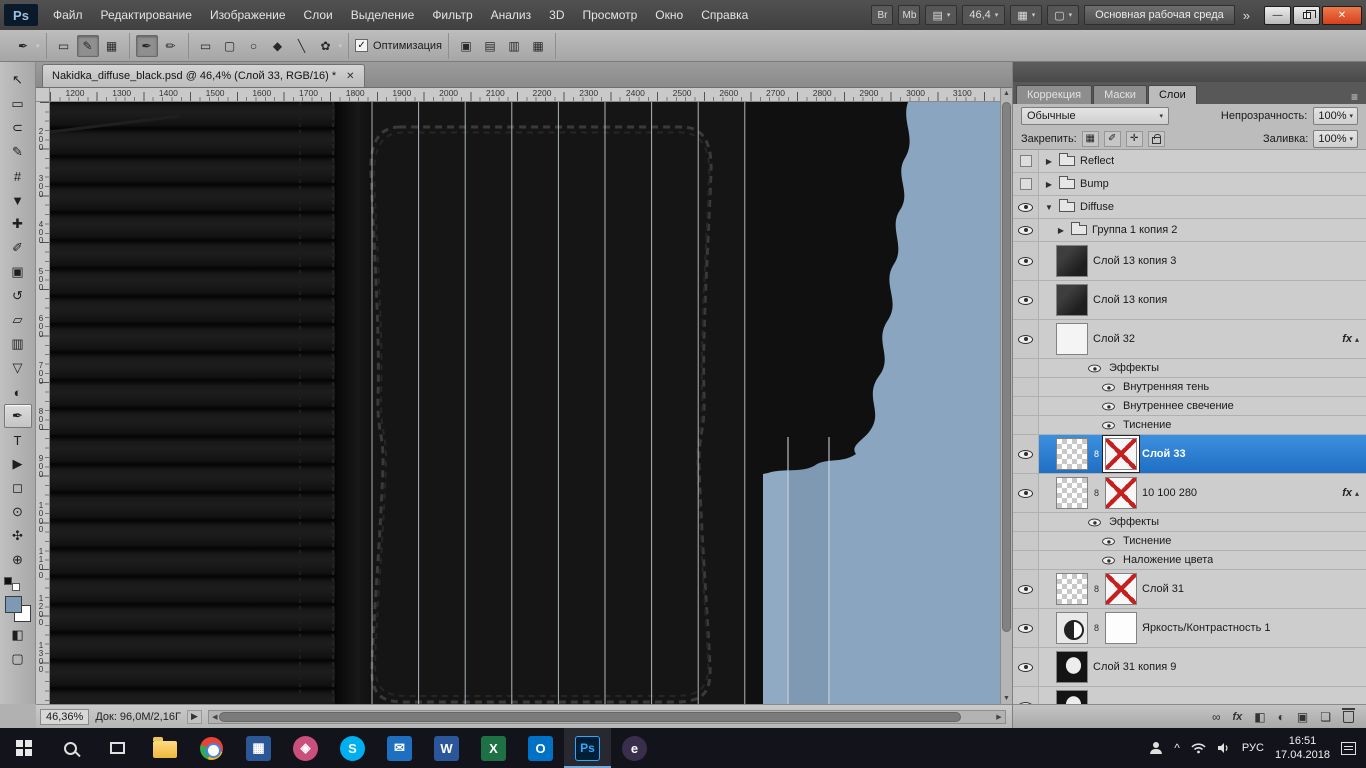 The width and height of the screenshot is (1366, 768). What do you see at coordinates (350, 76) in the screenshot?
I see `tab-close-icon: ✕` at bounding box center [350, 76].